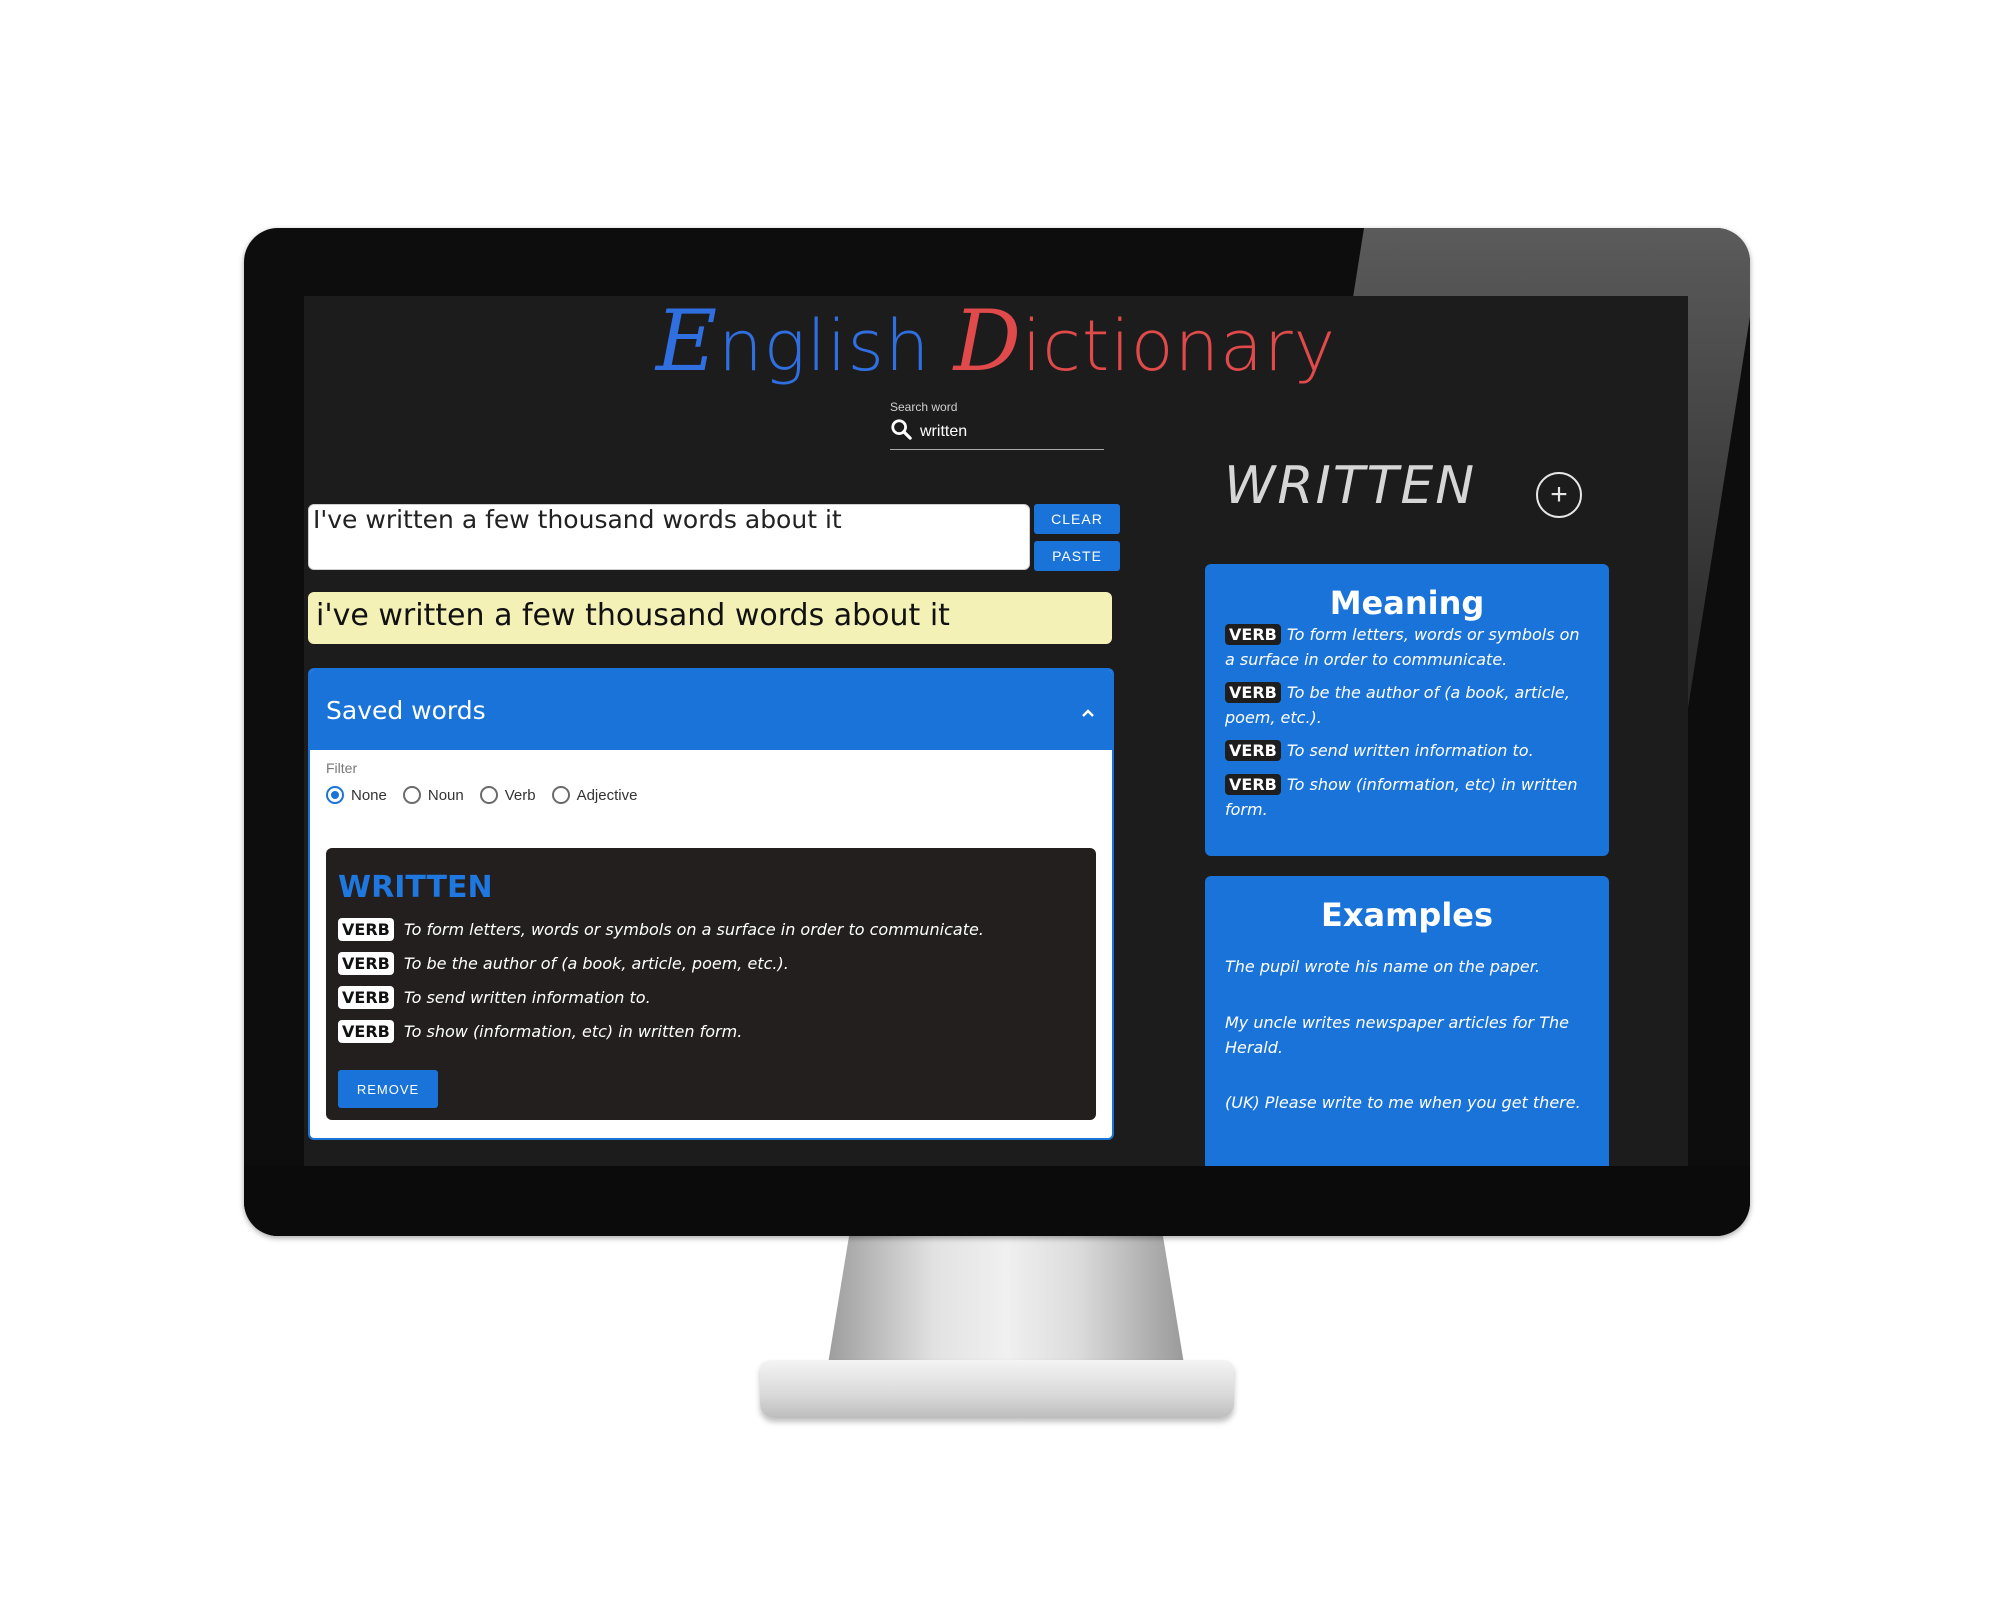 The height and width of the screenshot is (1600, 2000). What do you see at coordinates (356, 795) in the screenshot?
I see `filter-none: None` at bounding box center [356, 795].